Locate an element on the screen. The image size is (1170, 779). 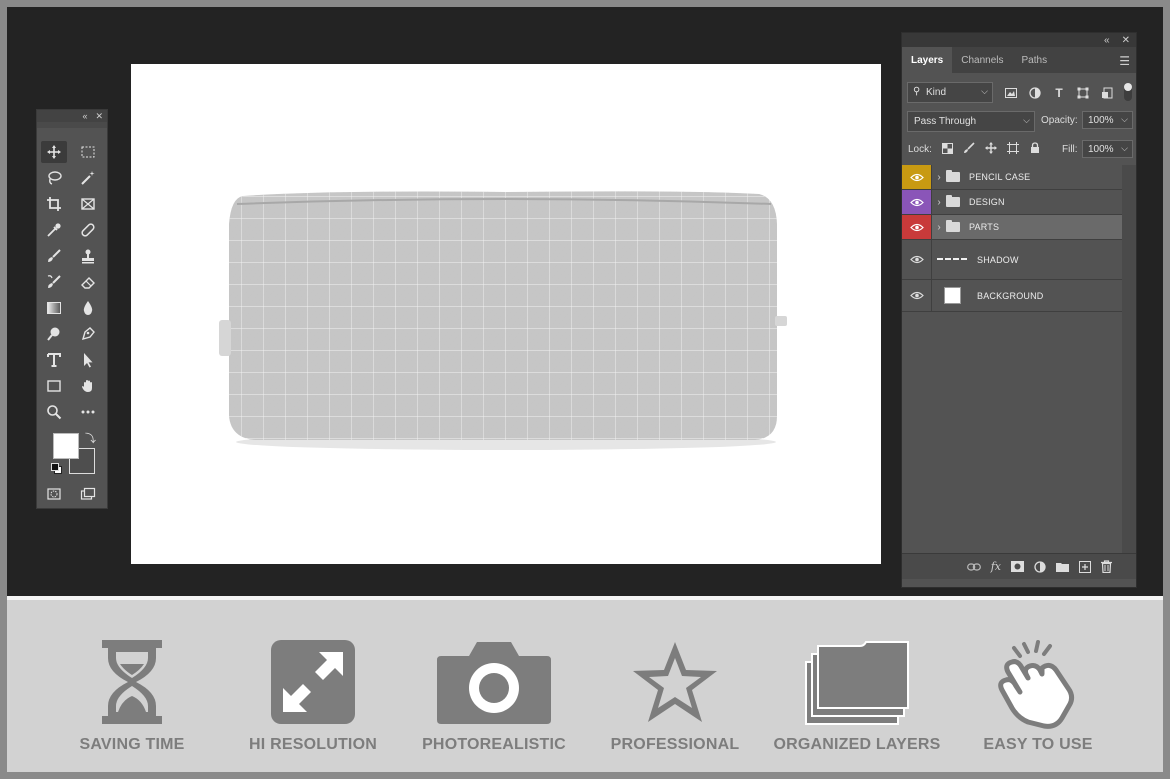
filter-type-icon: T is located at coordinates (1059, 93).